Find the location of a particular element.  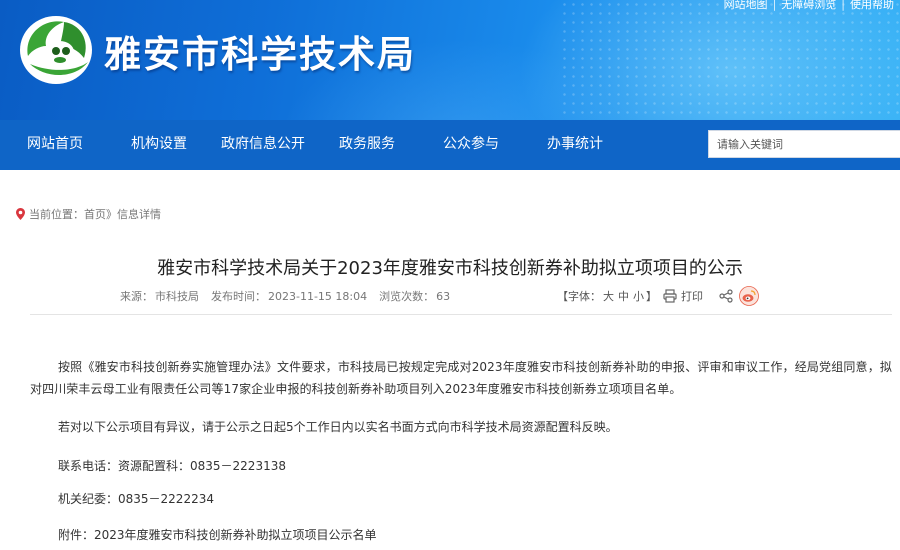

source-value: 市科技局 is located at coordinates (177, 296).